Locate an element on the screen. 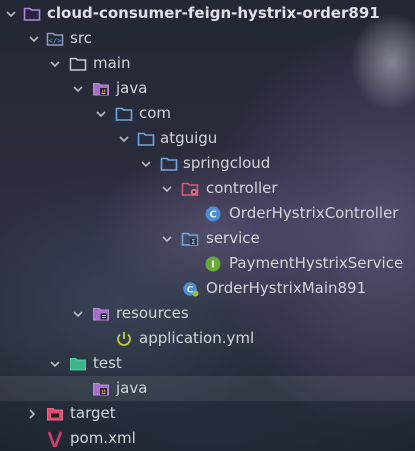  resources-folder-icon is located at coordinates (101, 313).